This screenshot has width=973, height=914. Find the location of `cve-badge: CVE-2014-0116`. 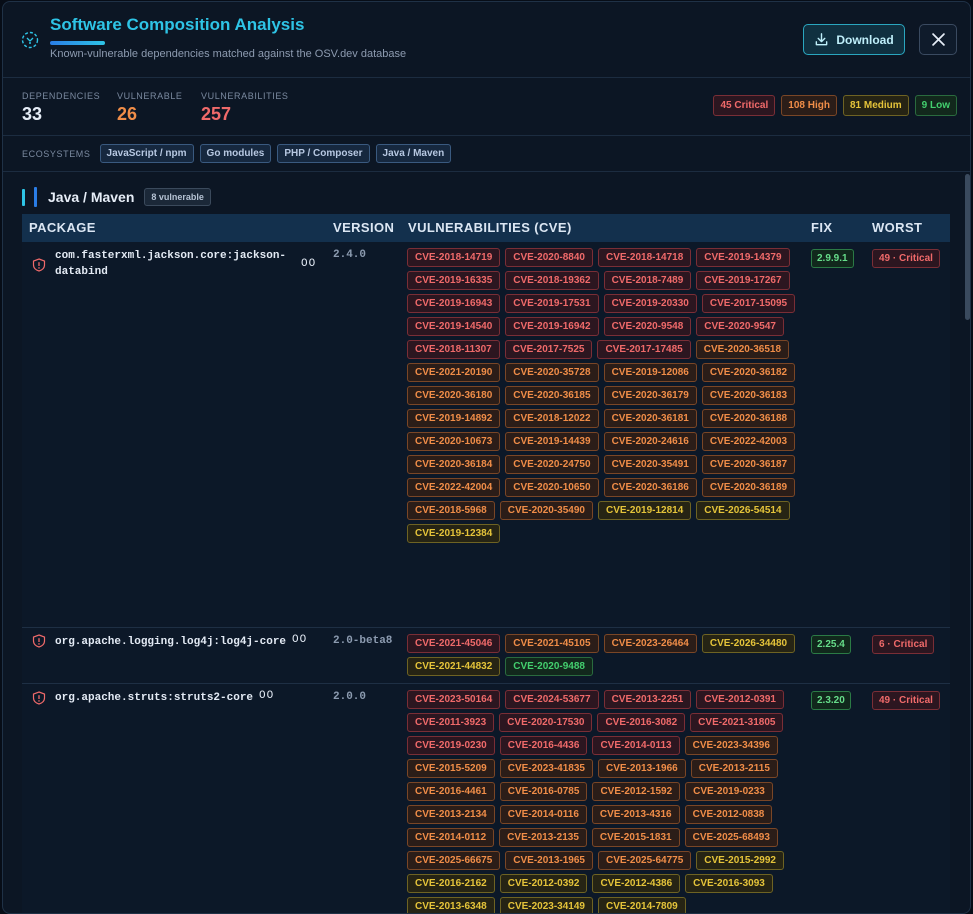

cve-badge: CVE-2014-0116 is located at coordinates (543, 814).